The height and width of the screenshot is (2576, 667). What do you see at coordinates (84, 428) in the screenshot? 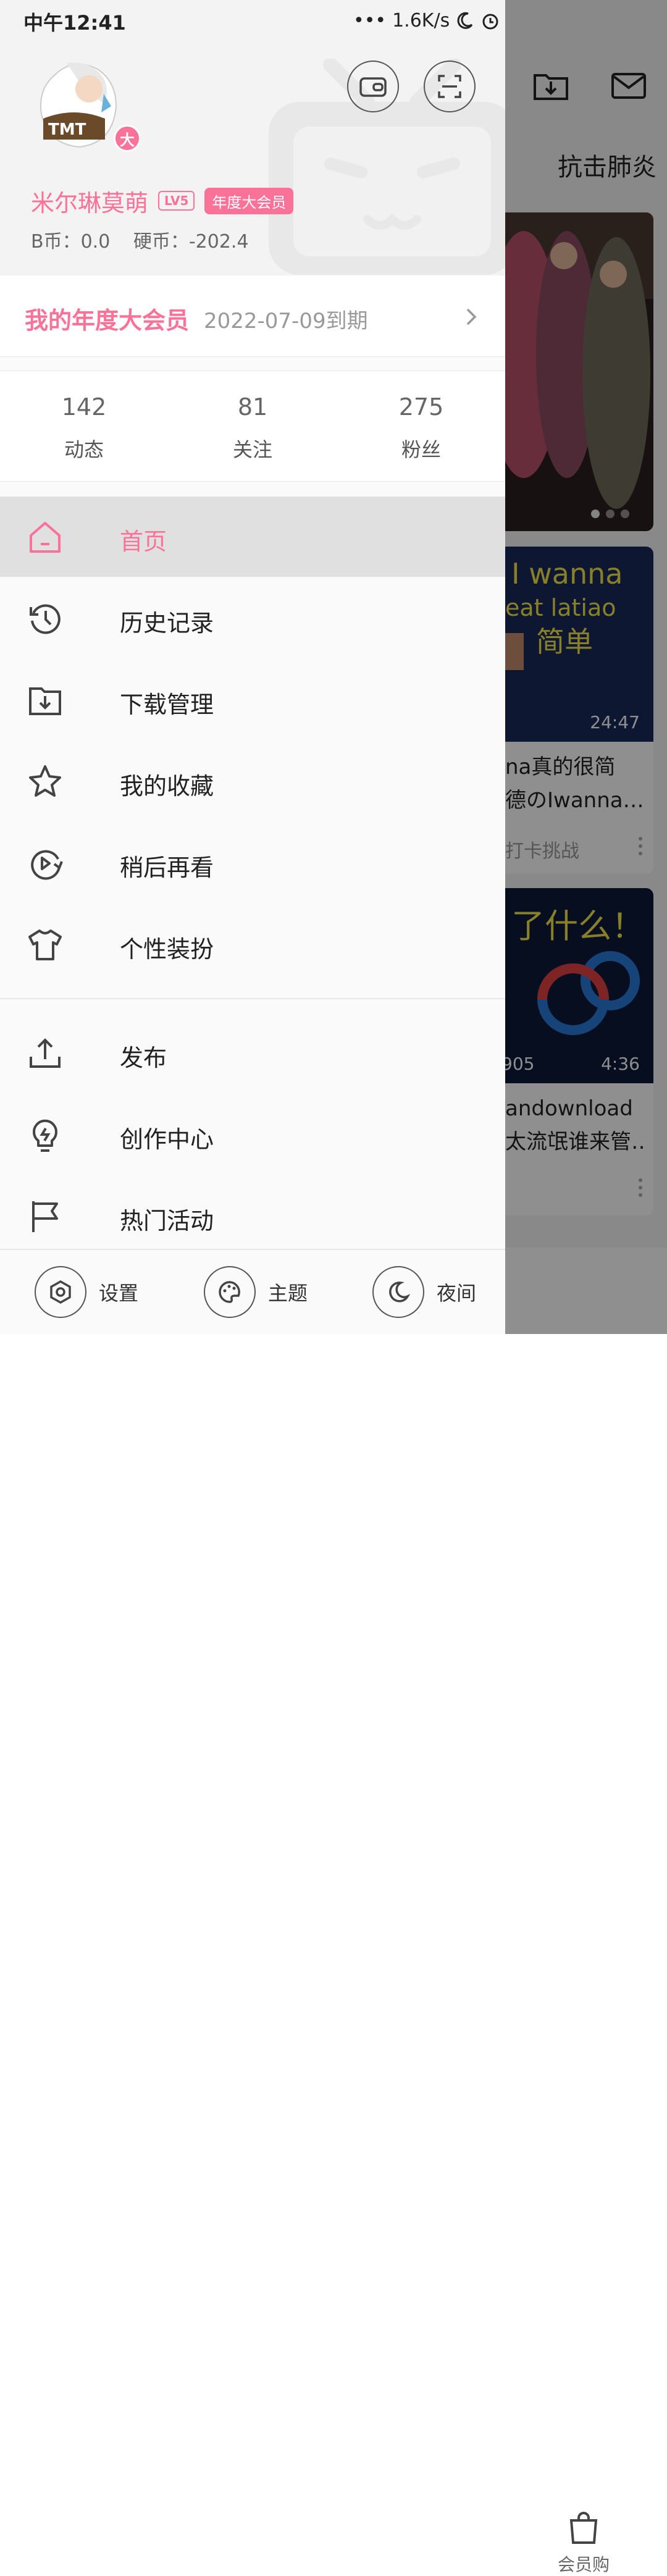
I see `stat-dynamics: 142 动态` at bounding box center [84, 428].